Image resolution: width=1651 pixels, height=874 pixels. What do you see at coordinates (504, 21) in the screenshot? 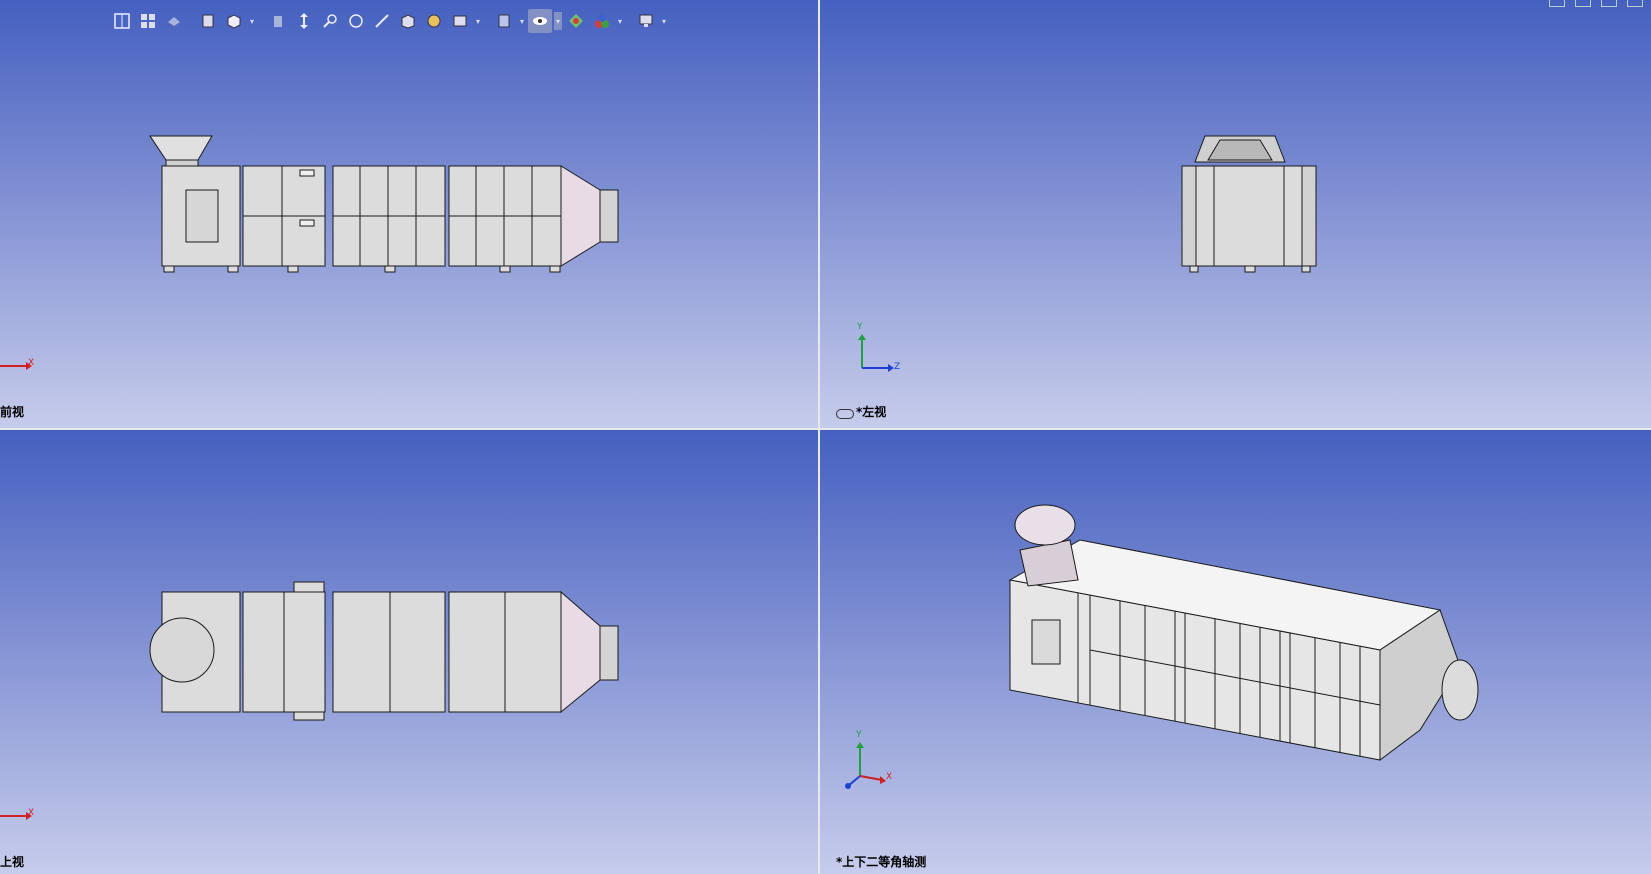
I see `apply-scene-icon` at bounding box center [504, 21].